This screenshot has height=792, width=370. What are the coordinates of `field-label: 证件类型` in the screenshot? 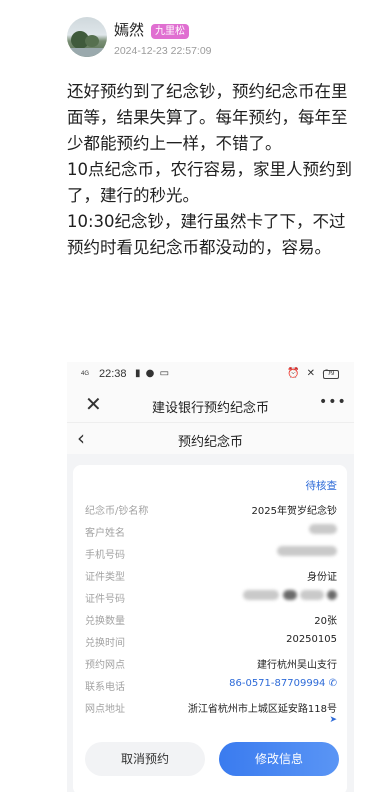 It's located at (105, 577).